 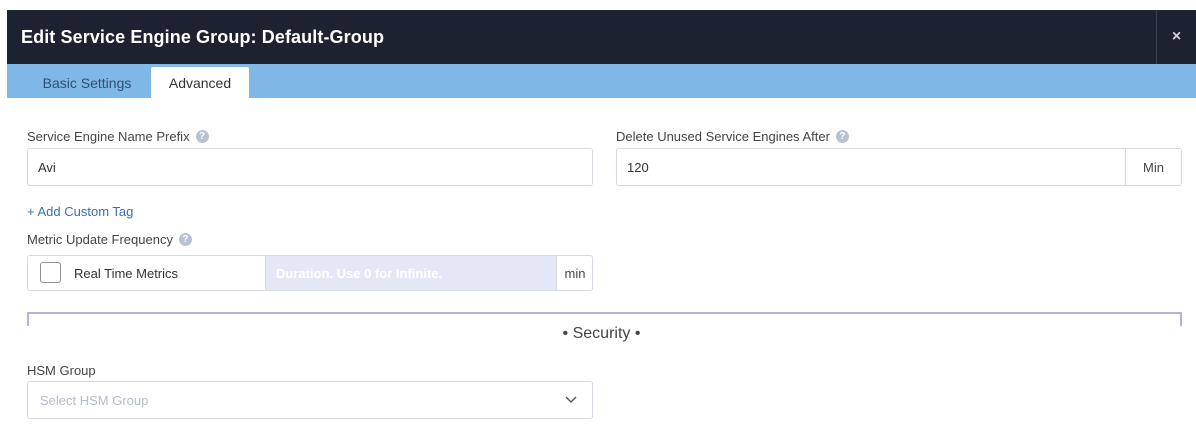 I want to click on hsm-group-label: HSM Group, so click(x=61, y=370).